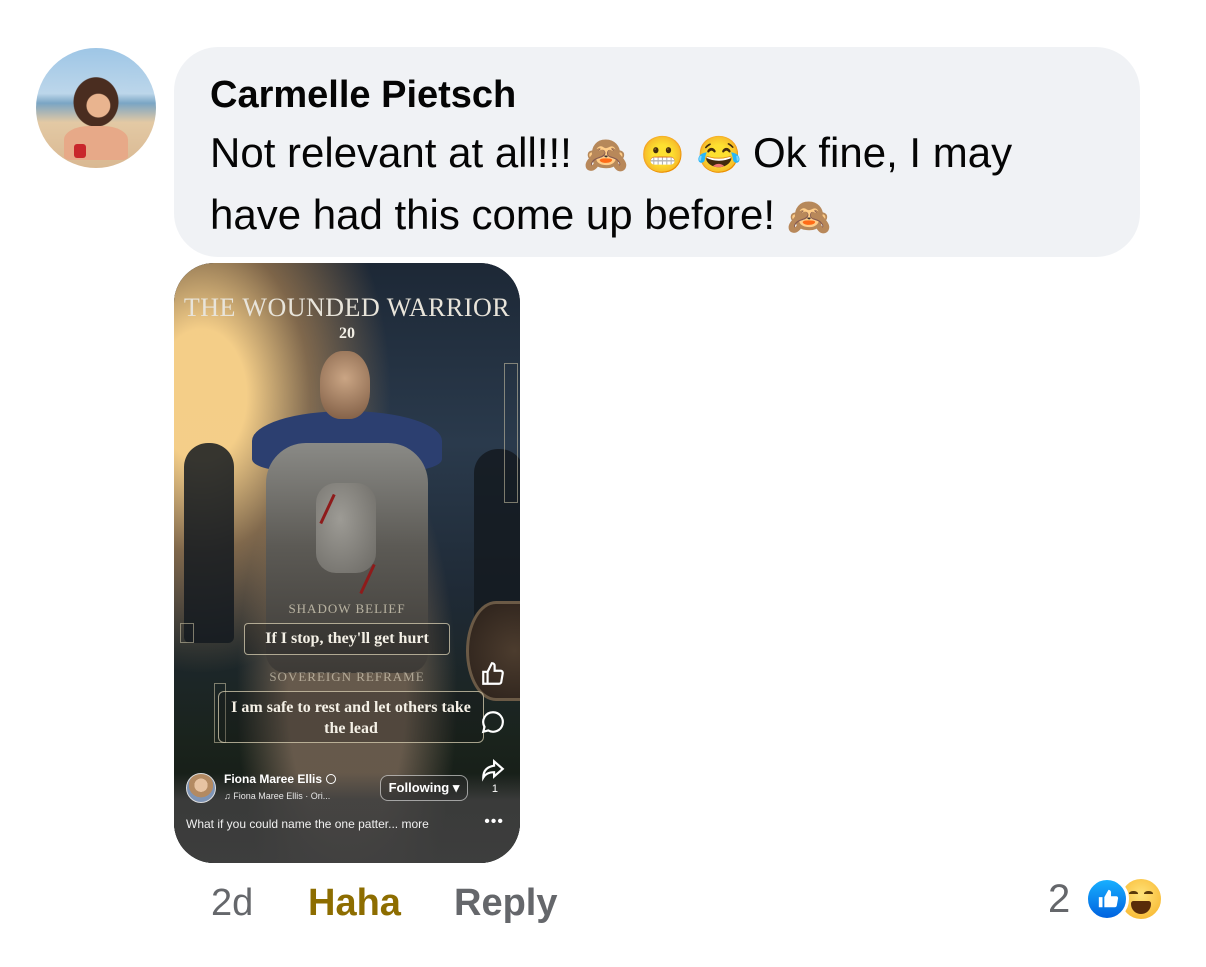 The height and width of the screenshot is (967, 1206). I want to click on shadow-belief-label: SHADOW BELIEF, so click(347, 608).